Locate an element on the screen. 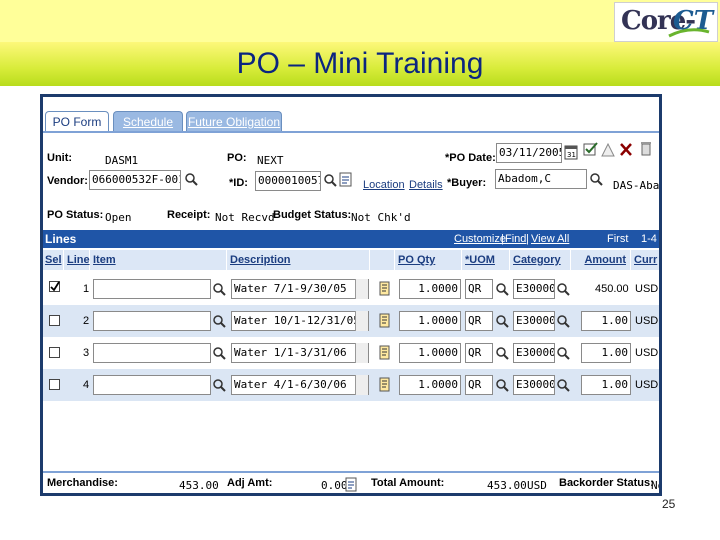 Image resolution: width=720 pixels, height=540 pixels. col-sel: Sel is located at coordinates (53, 260).